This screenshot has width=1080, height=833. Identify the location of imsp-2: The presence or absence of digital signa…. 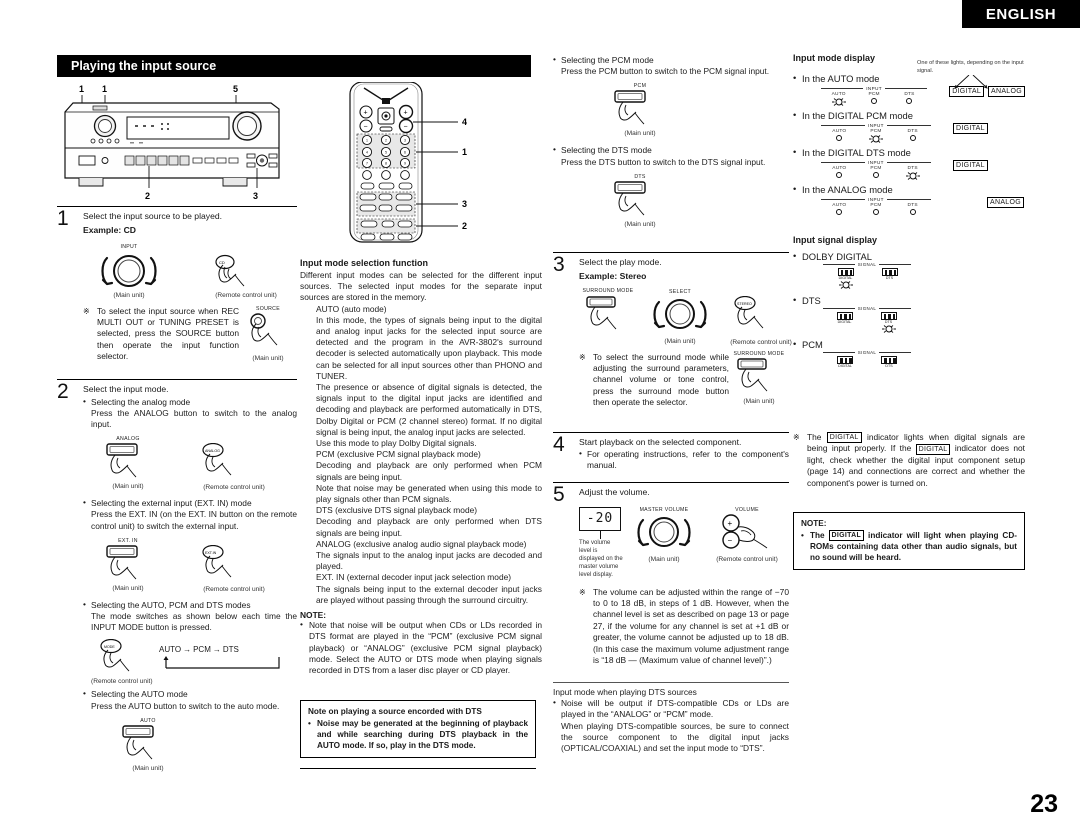
(429, 409).